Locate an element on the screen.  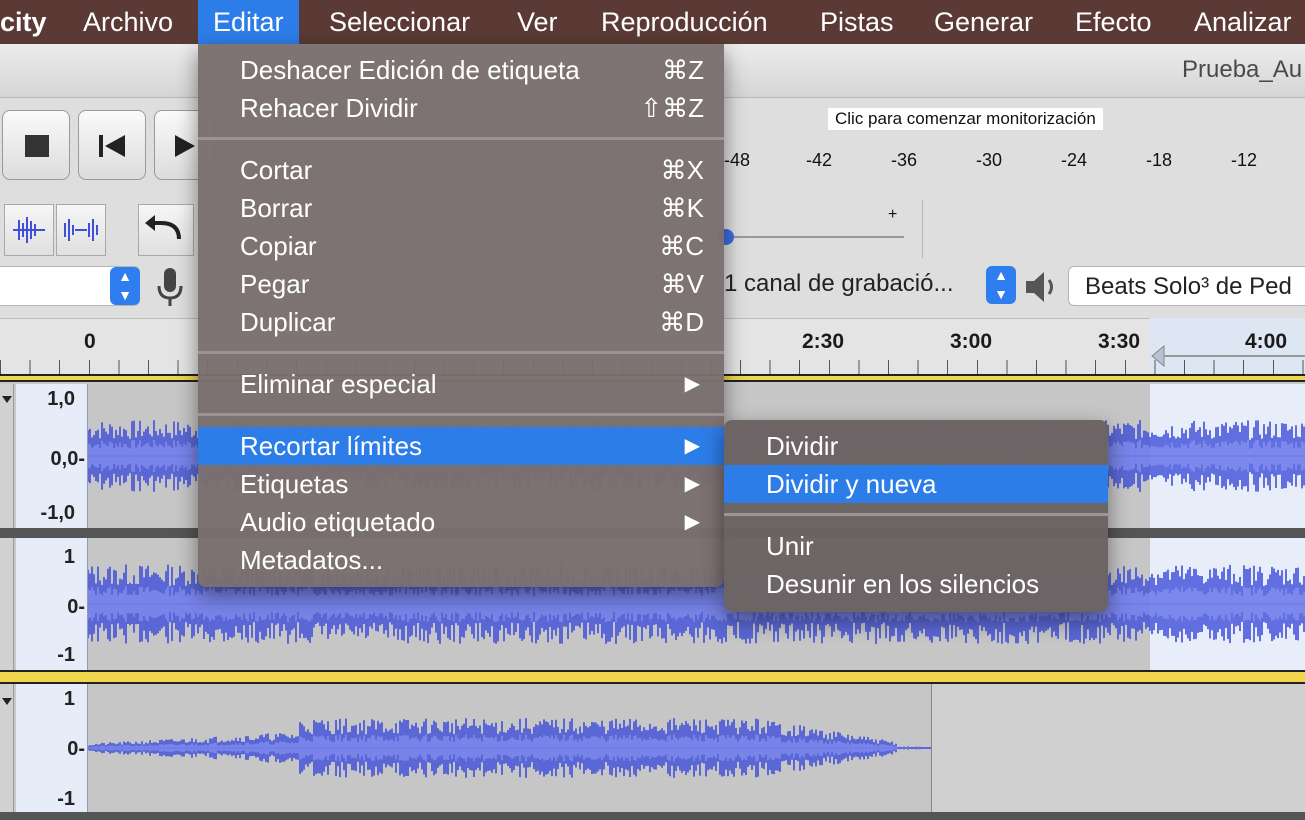
track-1-scale: 1,0 0,0- -1,0 is located at coordinates (52, 456).